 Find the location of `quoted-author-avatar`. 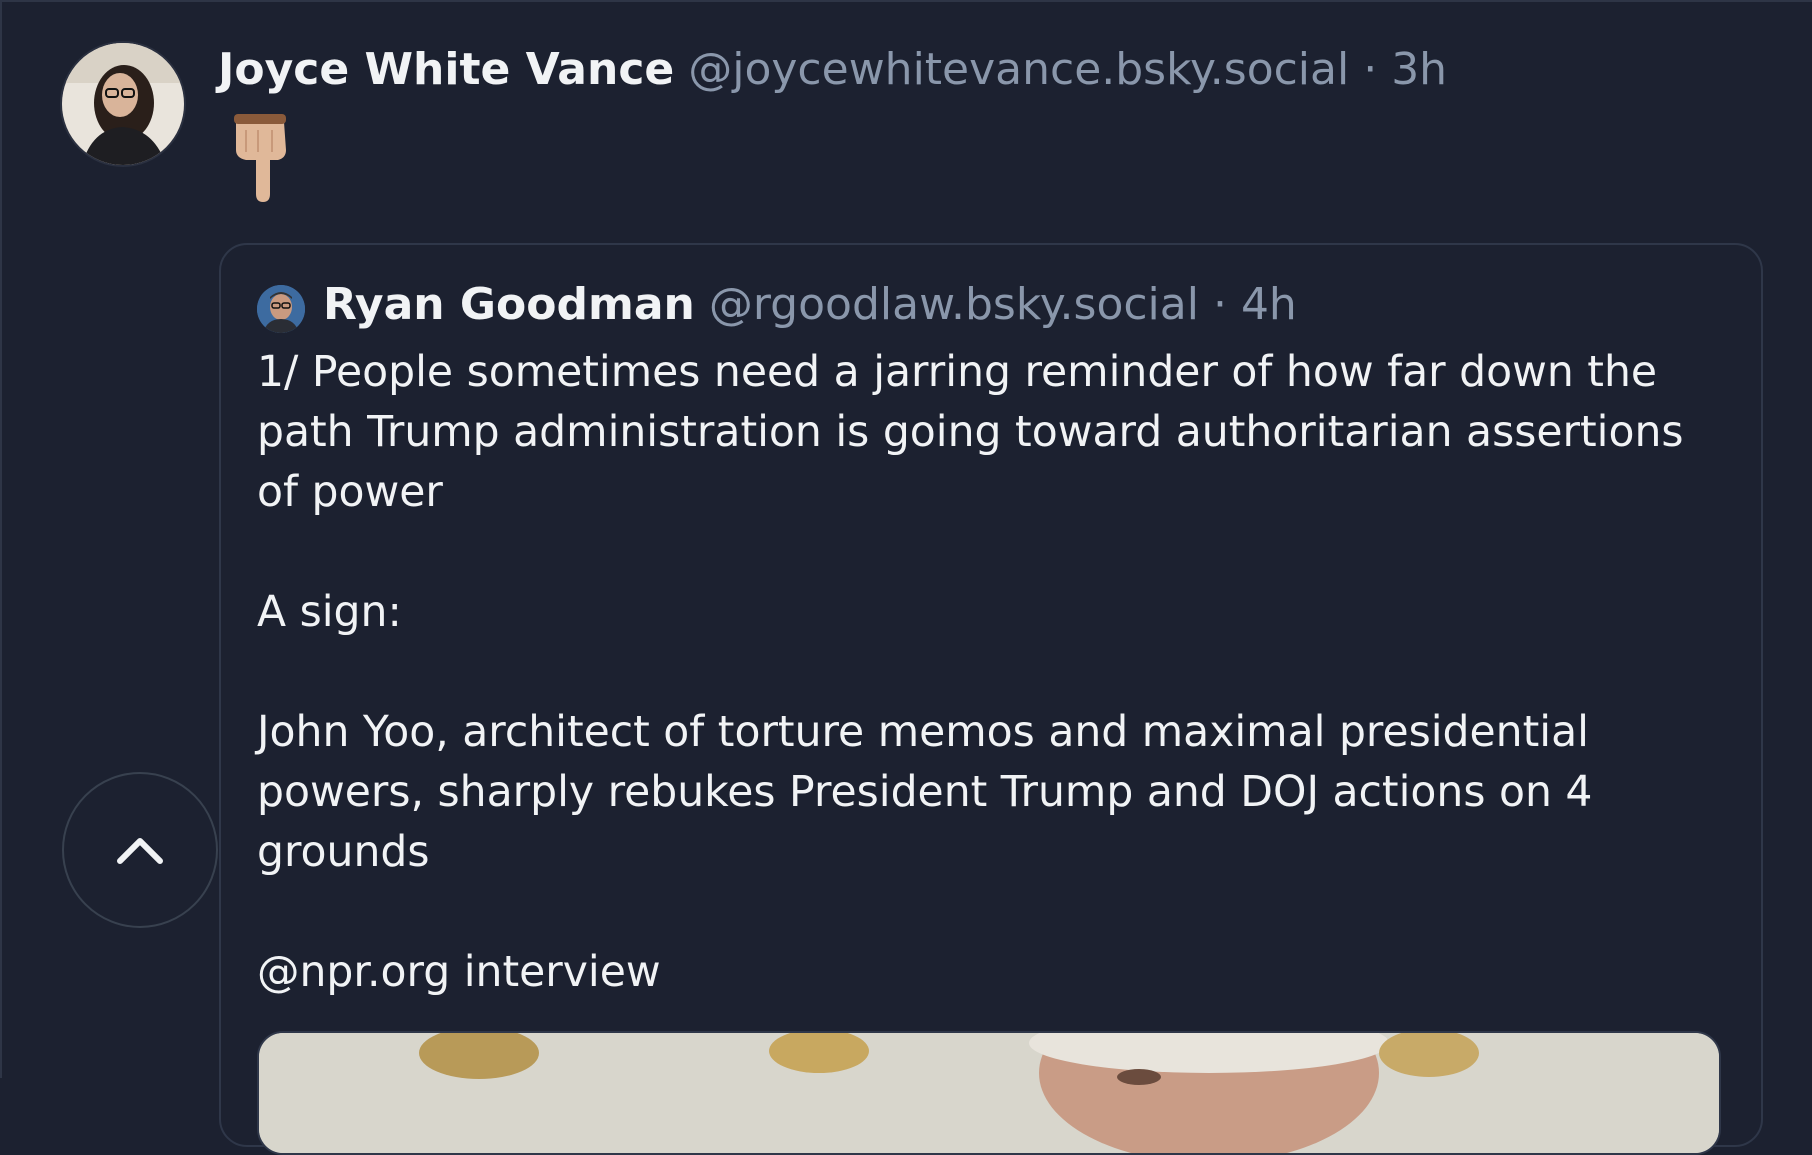

quoted-author-avatar is located at coordinates (281, 309).